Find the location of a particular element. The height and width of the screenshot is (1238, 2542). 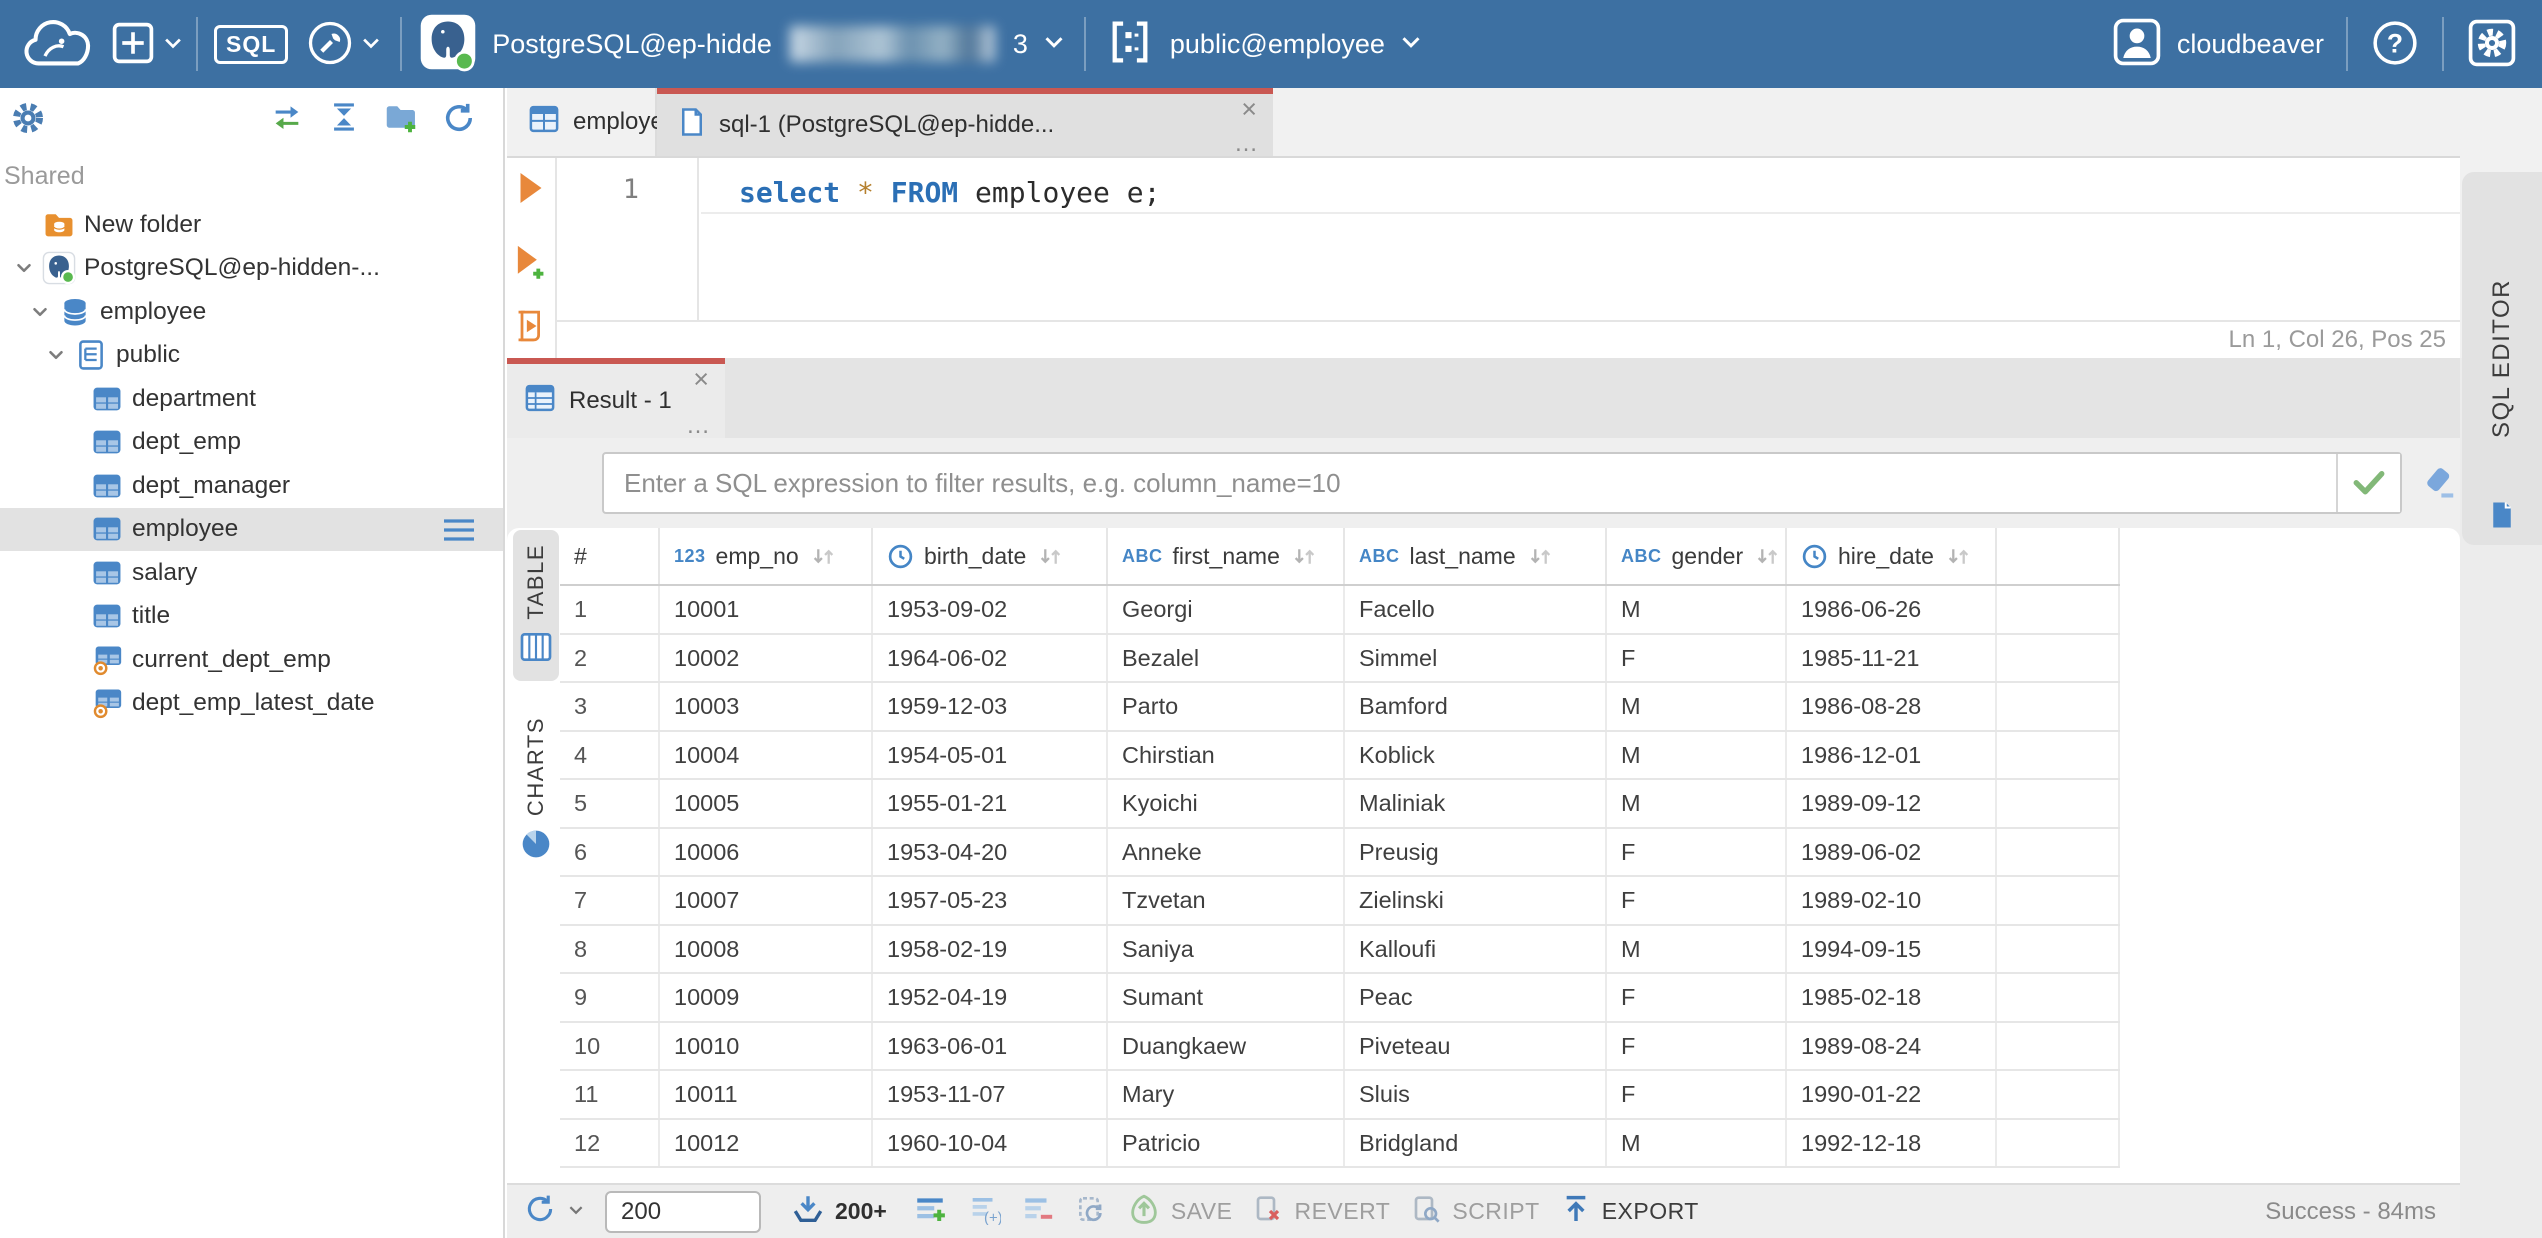

row-number-cell: 9 is located at coordinates (610, 997).